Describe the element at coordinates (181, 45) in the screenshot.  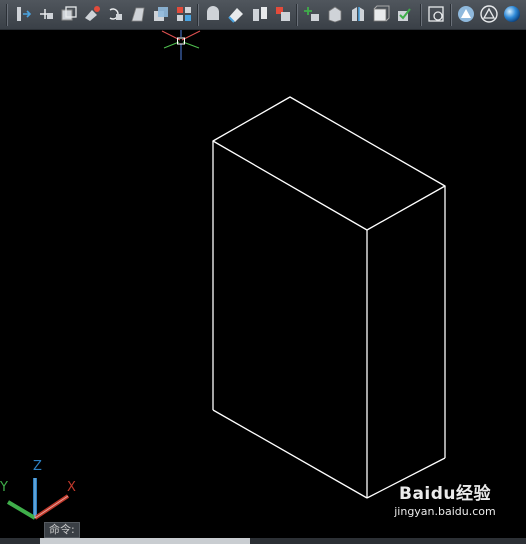
I see `crosshair-cursor` at that location.